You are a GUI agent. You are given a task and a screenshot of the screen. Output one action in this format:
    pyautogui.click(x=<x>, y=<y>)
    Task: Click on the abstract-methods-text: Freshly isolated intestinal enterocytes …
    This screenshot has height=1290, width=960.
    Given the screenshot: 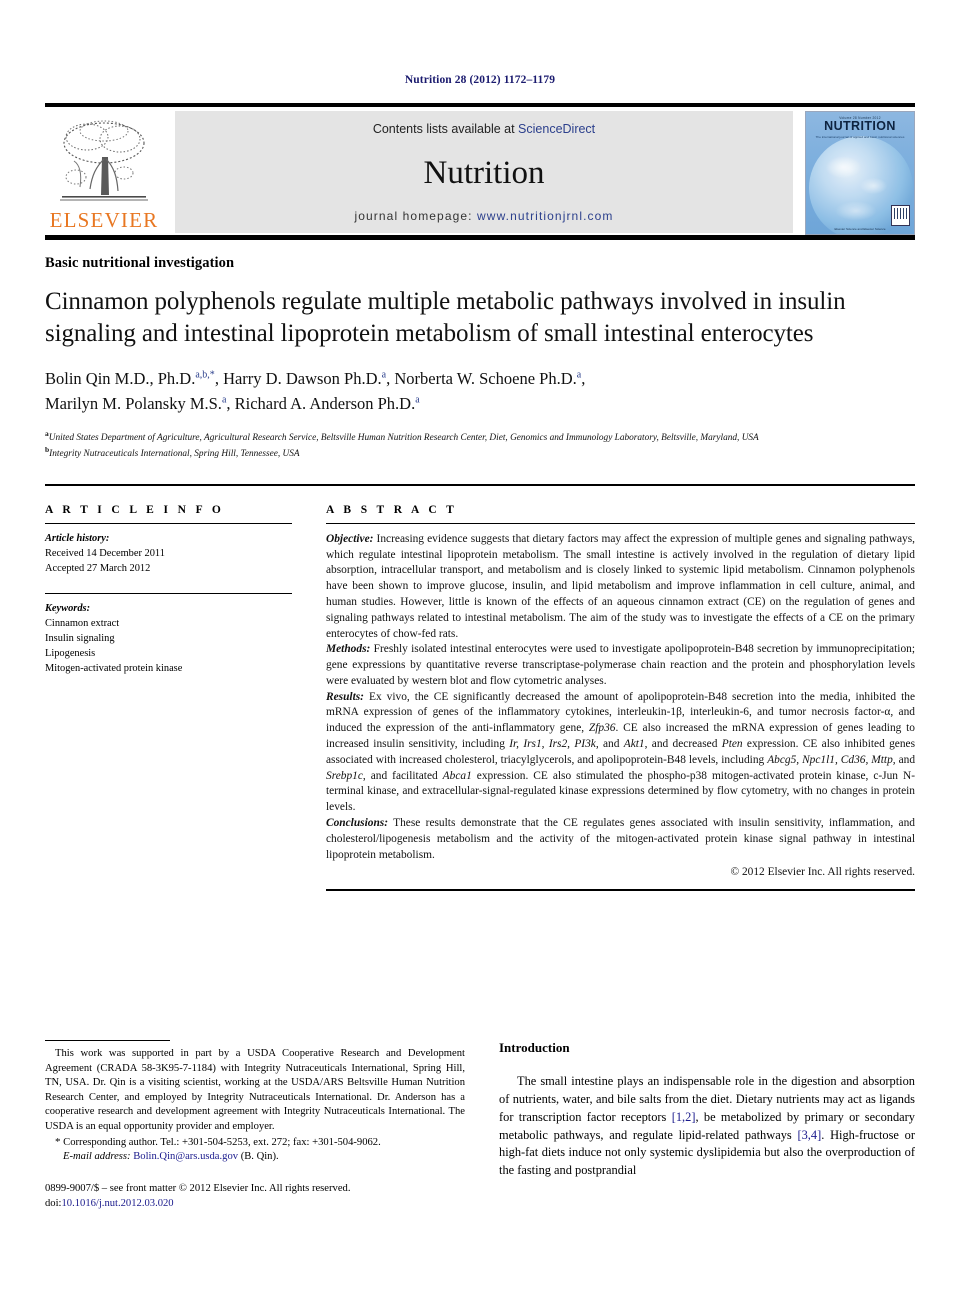 What is the action you would take?
    pyautogui.click(x=620, y=665)
    